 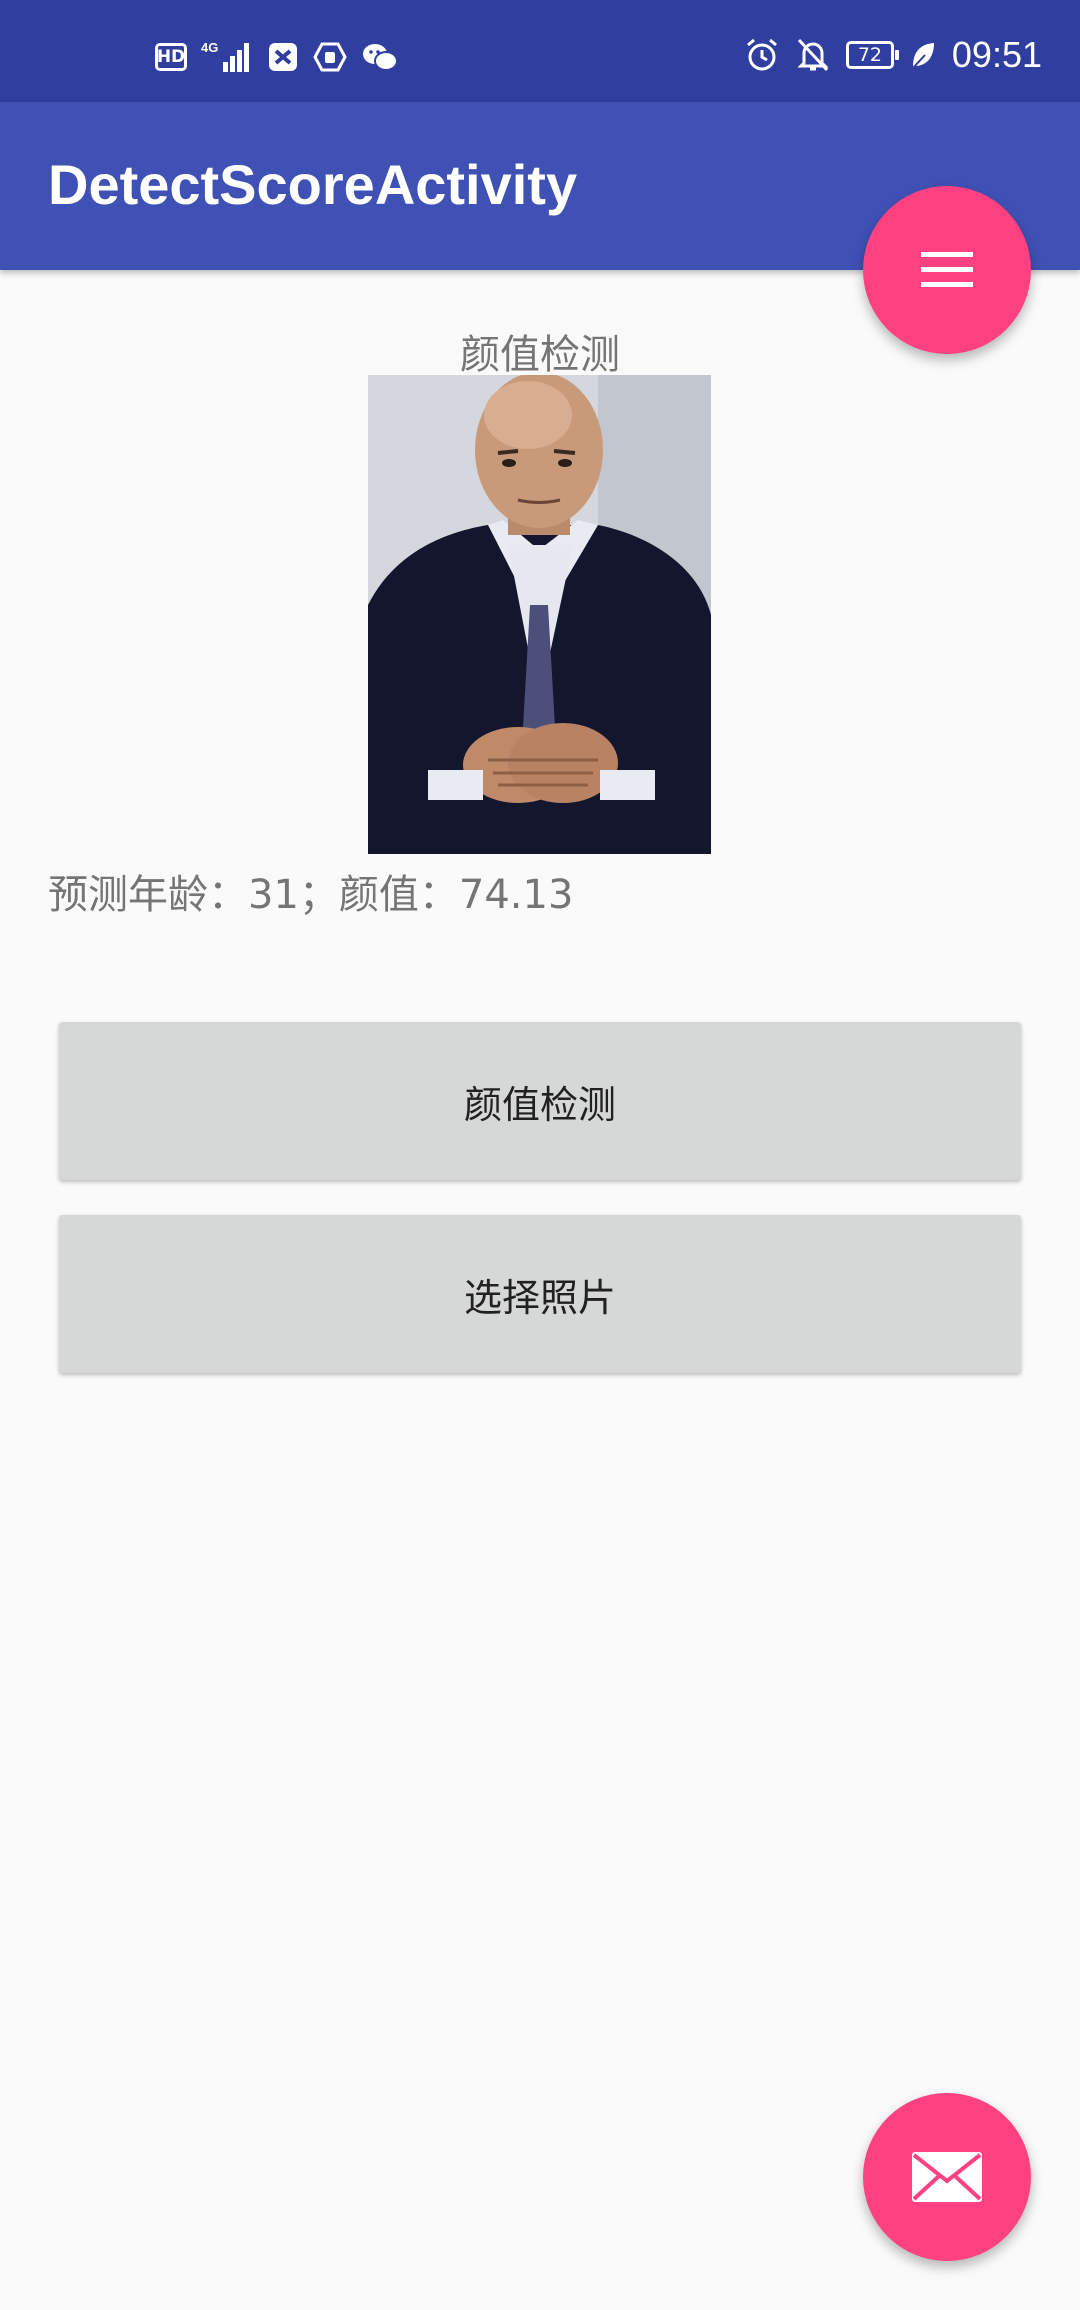 What do you see at coordinates (209, 47) in the screenshot?
I see `signal-label: 4G` at bounding box center [209, 47].